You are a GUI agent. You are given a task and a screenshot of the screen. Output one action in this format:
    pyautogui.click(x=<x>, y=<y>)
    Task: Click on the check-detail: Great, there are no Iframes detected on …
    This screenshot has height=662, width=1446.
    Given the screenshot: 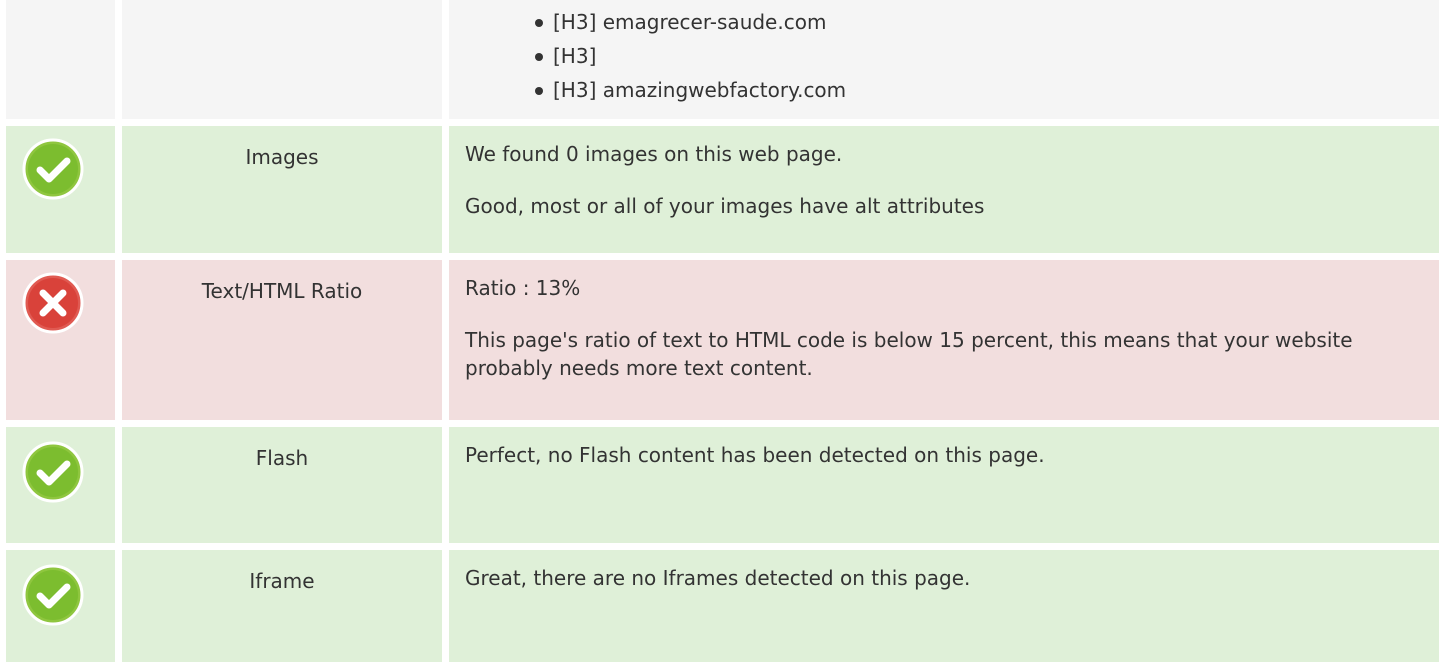 What is the action you would take?
    pyautogui.click(x=718, y=578)
    